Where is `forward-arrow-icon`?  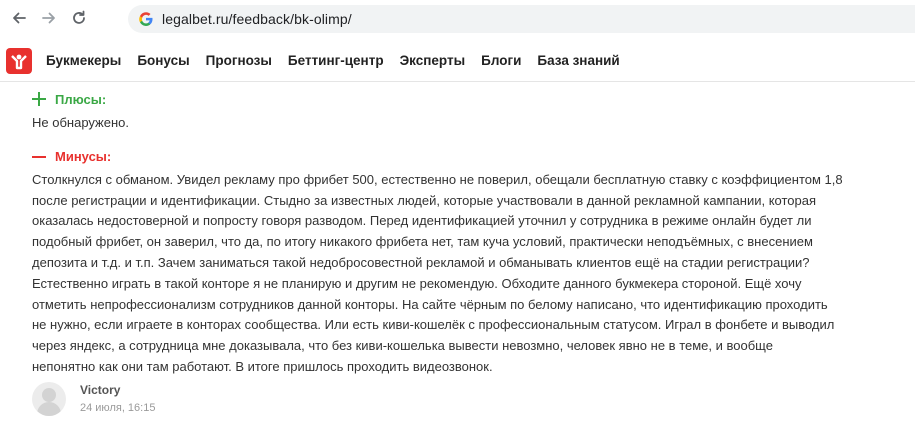 forward-arrow-icon is located at coordinates (49, 18).